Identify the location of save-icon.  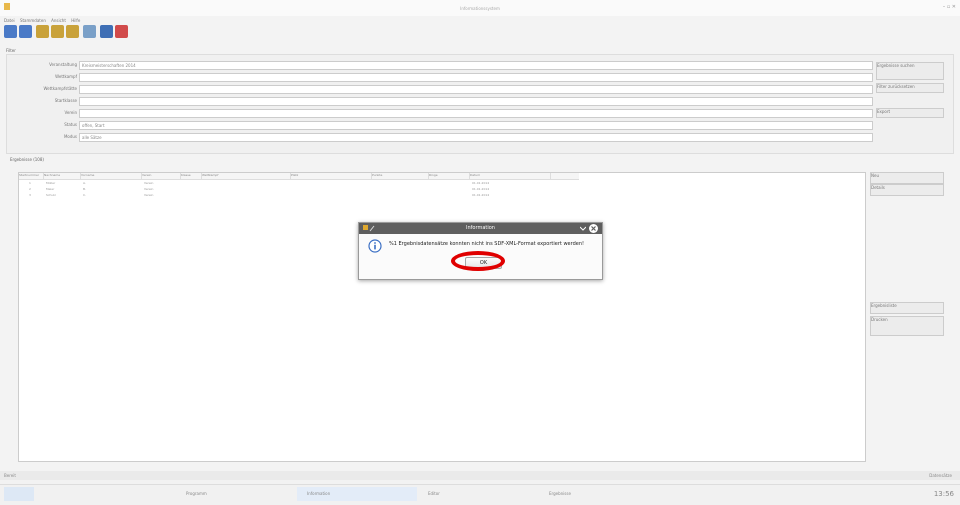
(106, 31).